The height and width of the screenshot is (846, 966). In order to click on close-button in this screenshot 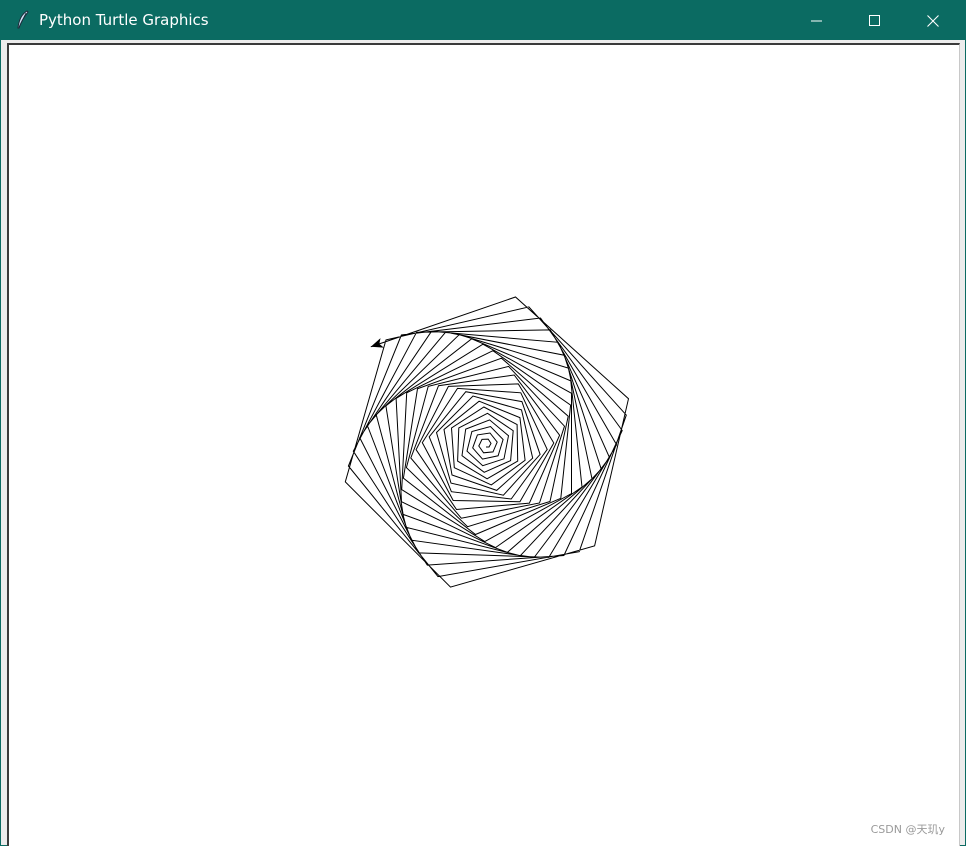, I will do `click(933, 20)`.